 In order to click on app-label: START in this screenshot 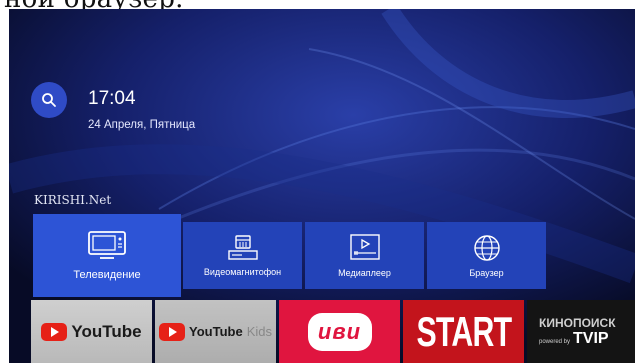, I will do `click(464, 331)`.